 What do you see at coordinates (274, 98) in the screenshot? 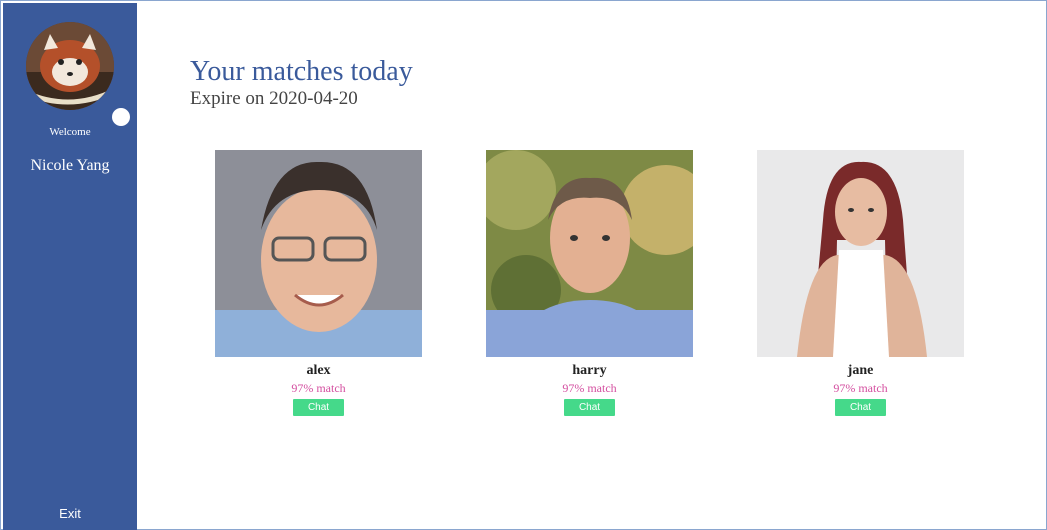
I see `expire-date: Expire on 2020-04-20` at bounding box center [274, 98].